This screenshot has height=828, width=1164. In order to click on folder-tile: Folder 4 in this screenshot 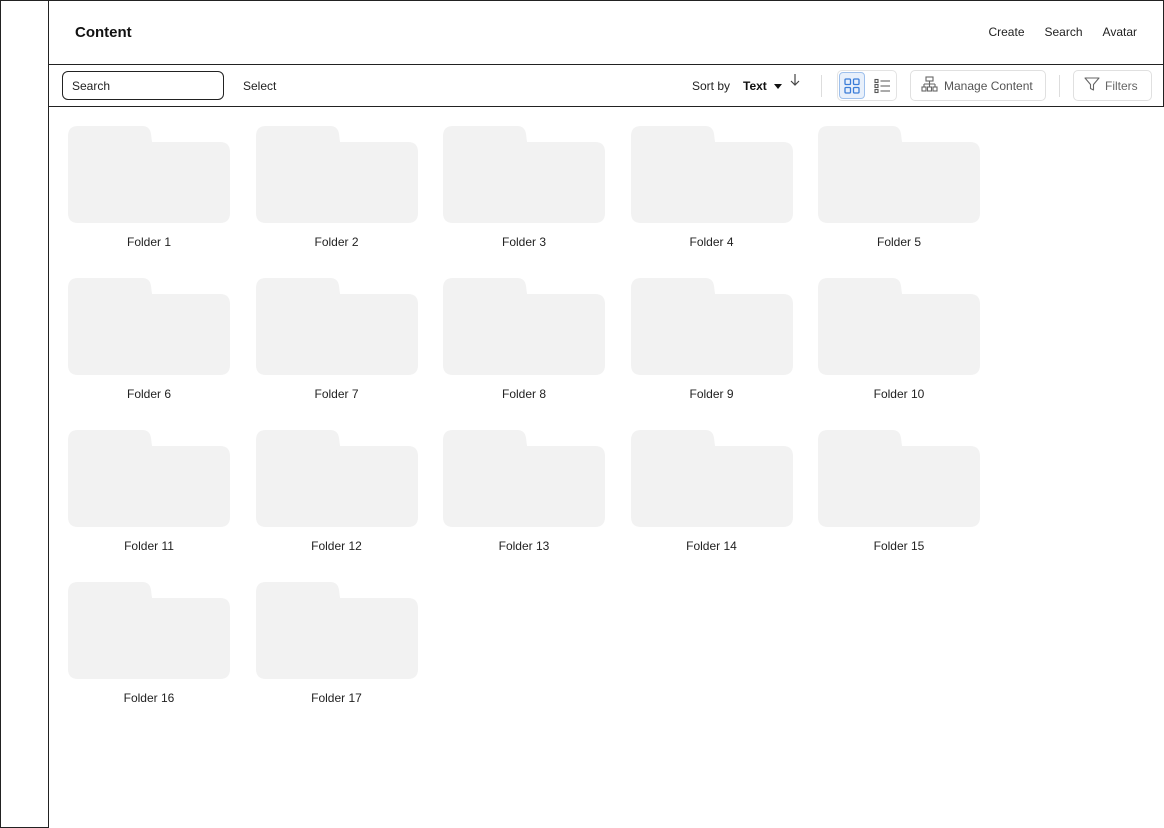, I will do `click(711, 192)`.